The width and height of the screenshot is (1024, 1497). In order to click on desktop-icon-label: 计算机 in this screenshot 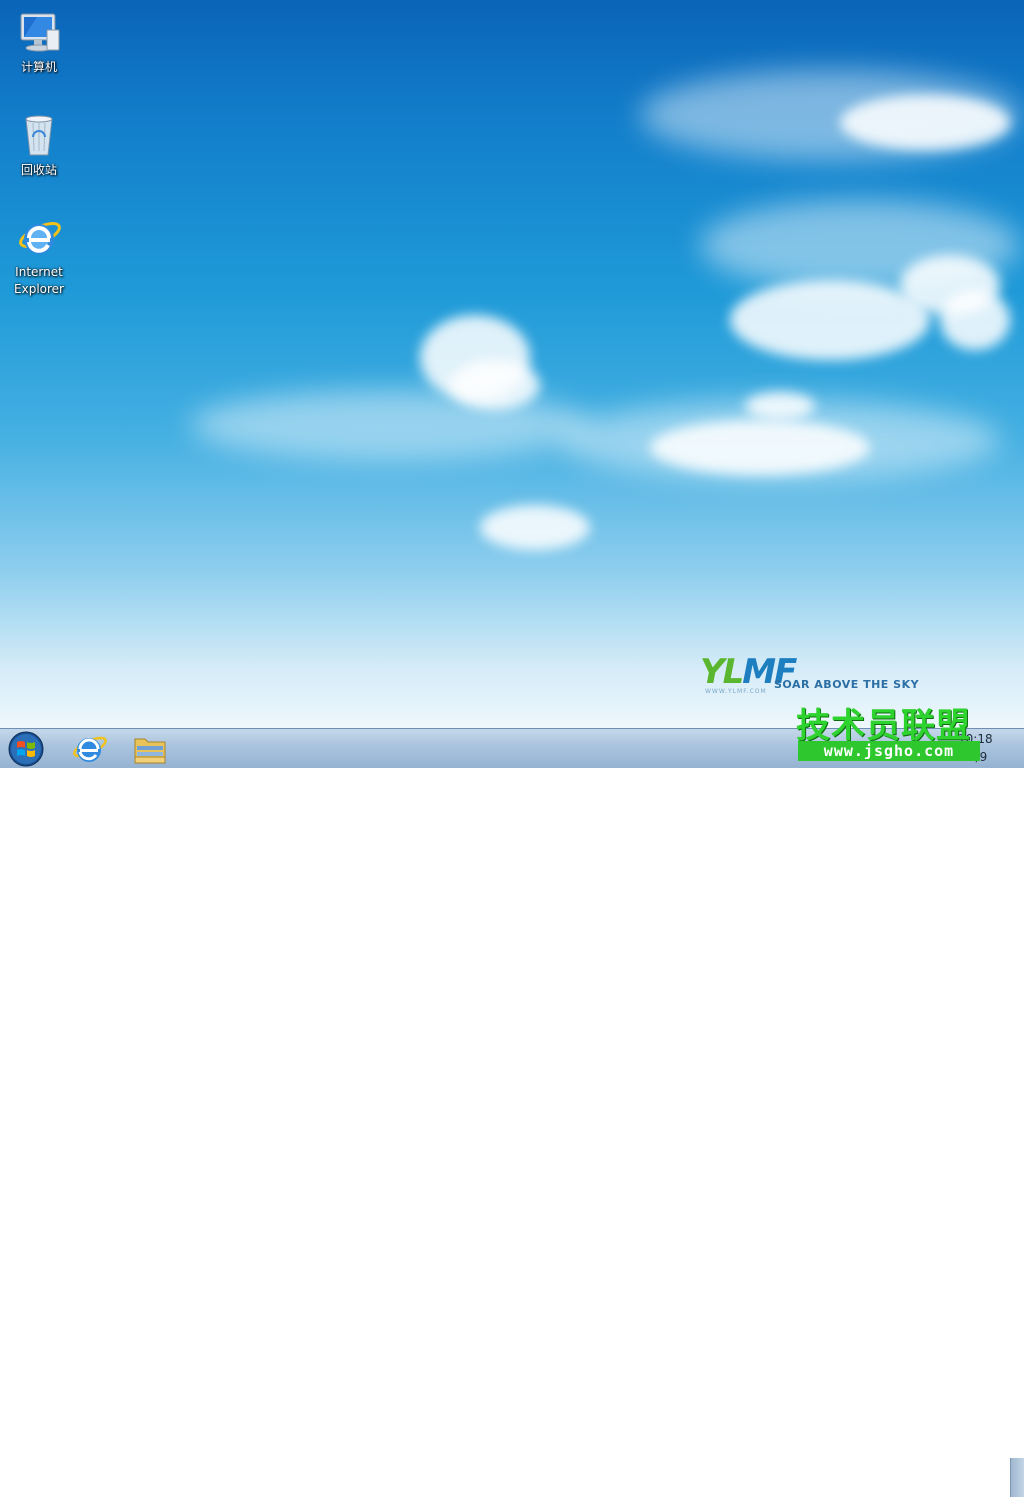, I will do `click(38, 67)`.